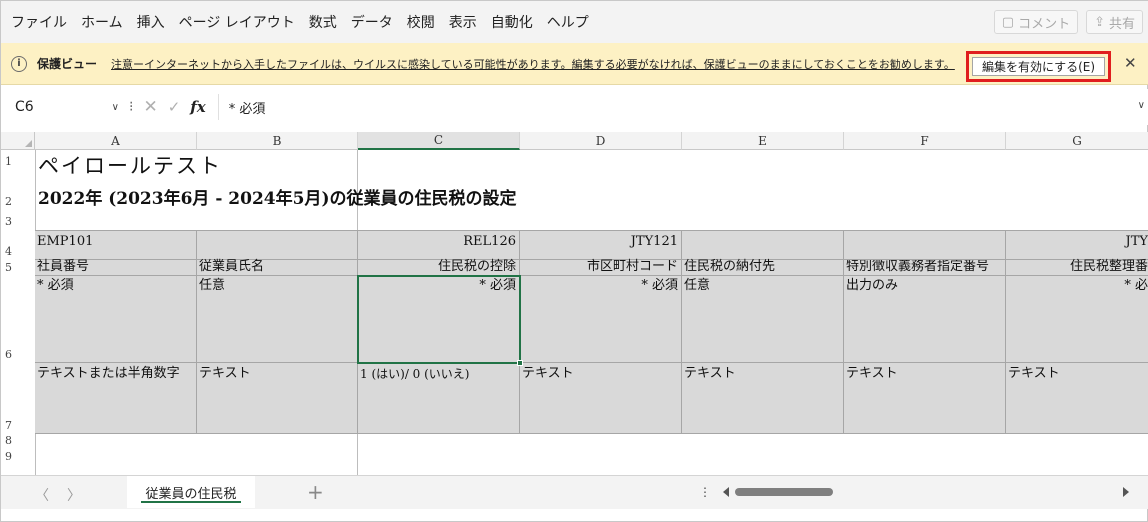 Image resolution: width=1148 pixels, height=522 pixels. I want to click on row-header-2: 2, so click(18, 190).